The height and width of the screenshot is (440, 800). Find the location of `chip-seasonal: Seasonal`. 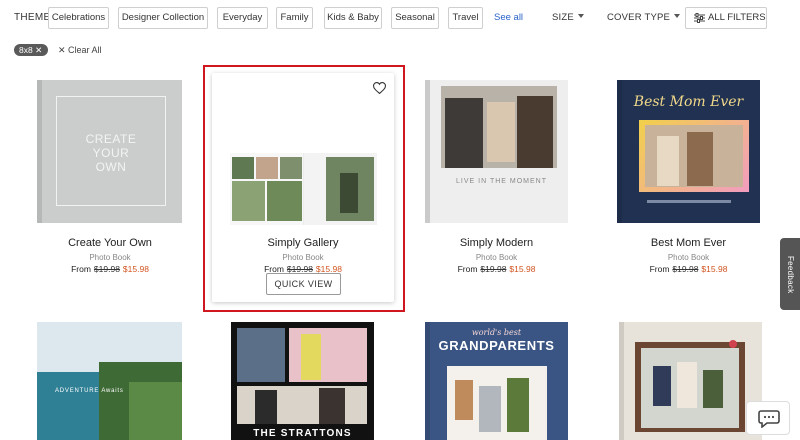

chip-seasonal: Seasonal is located at coordinates (415, 18).